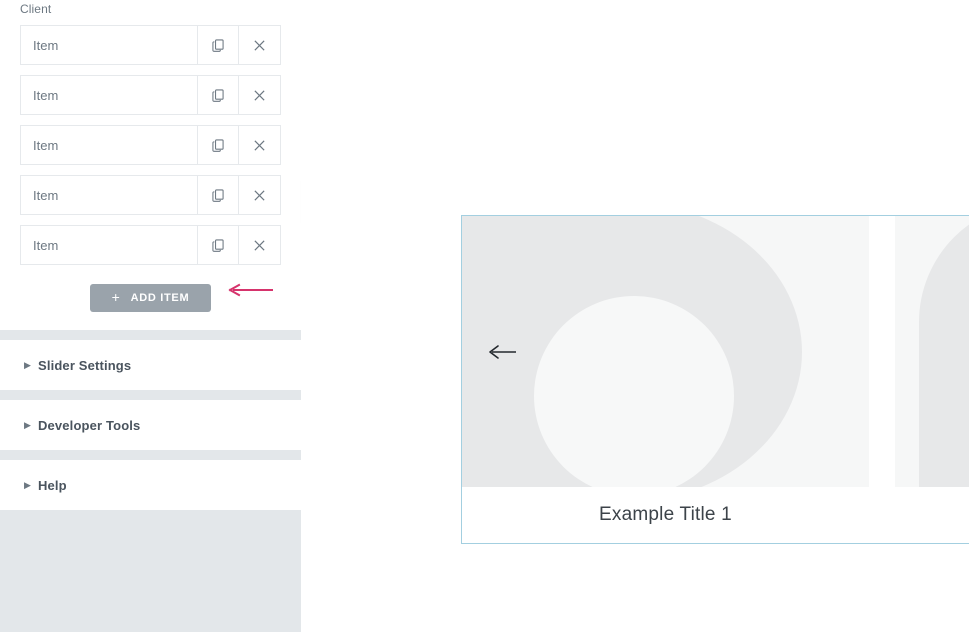 The height and width of the screenshot is (632, 969). Describe the element at coordinates (116, 297) in the screenshot. I see `plus-icon: +` at that location.